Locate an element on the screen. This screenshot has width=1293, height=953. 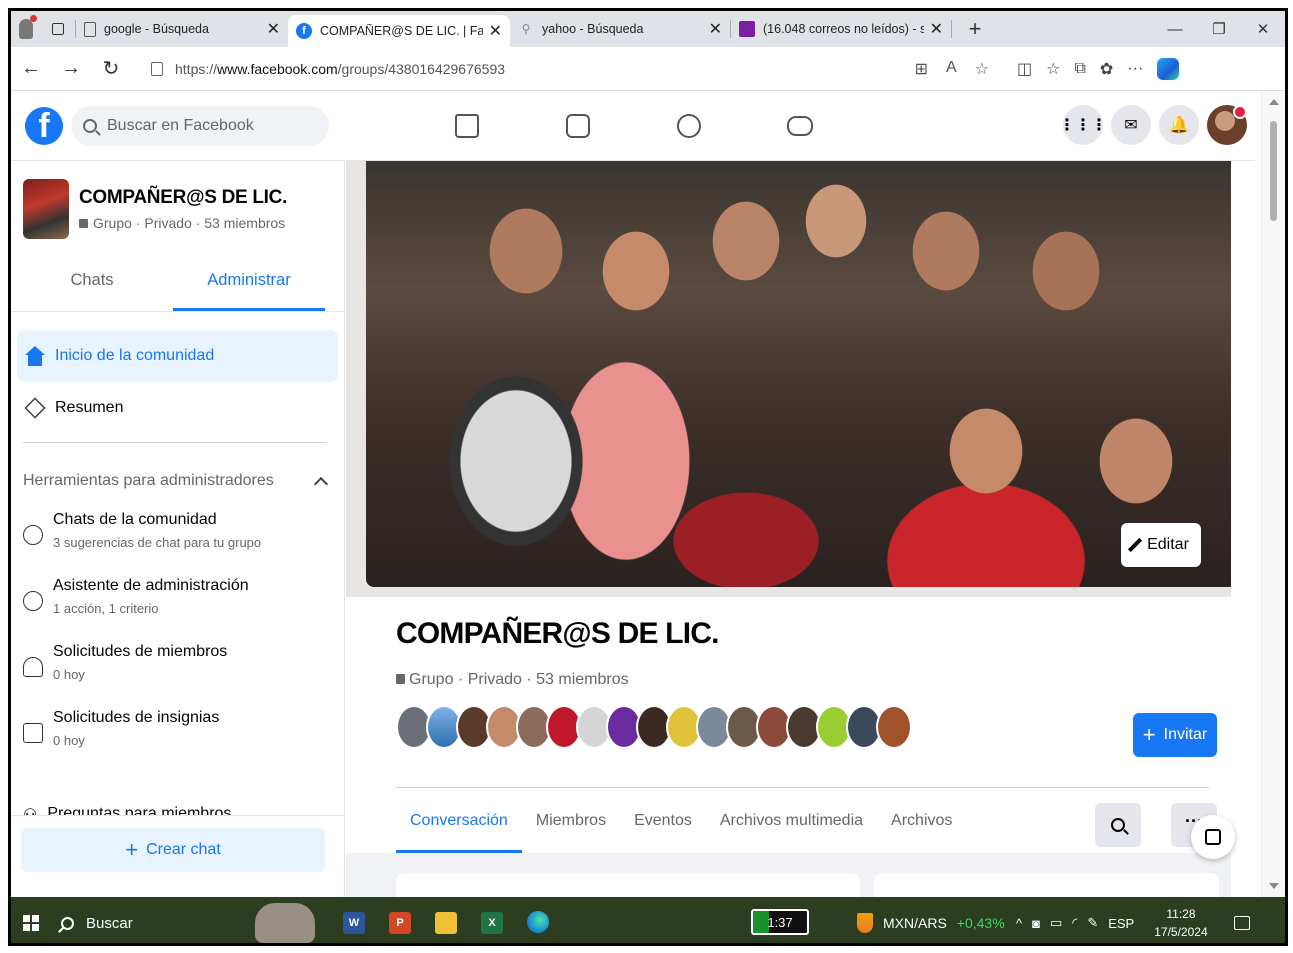
home-icon is located at coordinates (466, 126).